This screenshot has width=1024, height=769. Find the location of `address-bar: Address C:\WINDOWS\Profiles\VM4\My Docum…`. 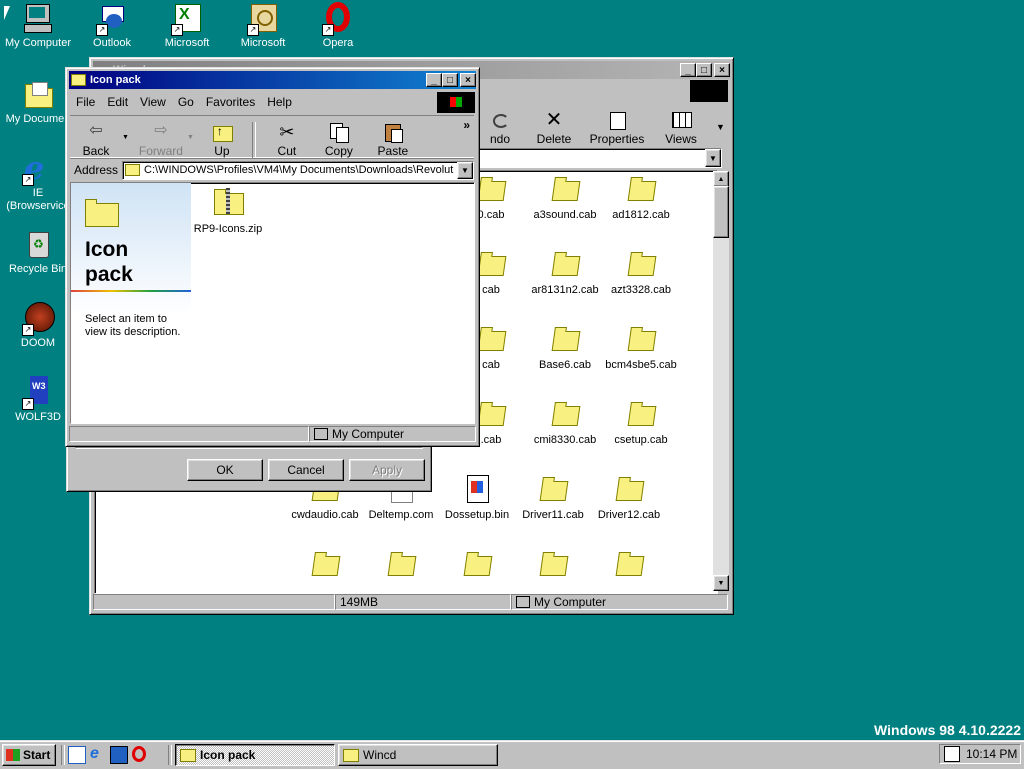

address-bar: Address C:\WINDOWS\Profiles\VM4\My Docum… is located at coordinates (272, 169).